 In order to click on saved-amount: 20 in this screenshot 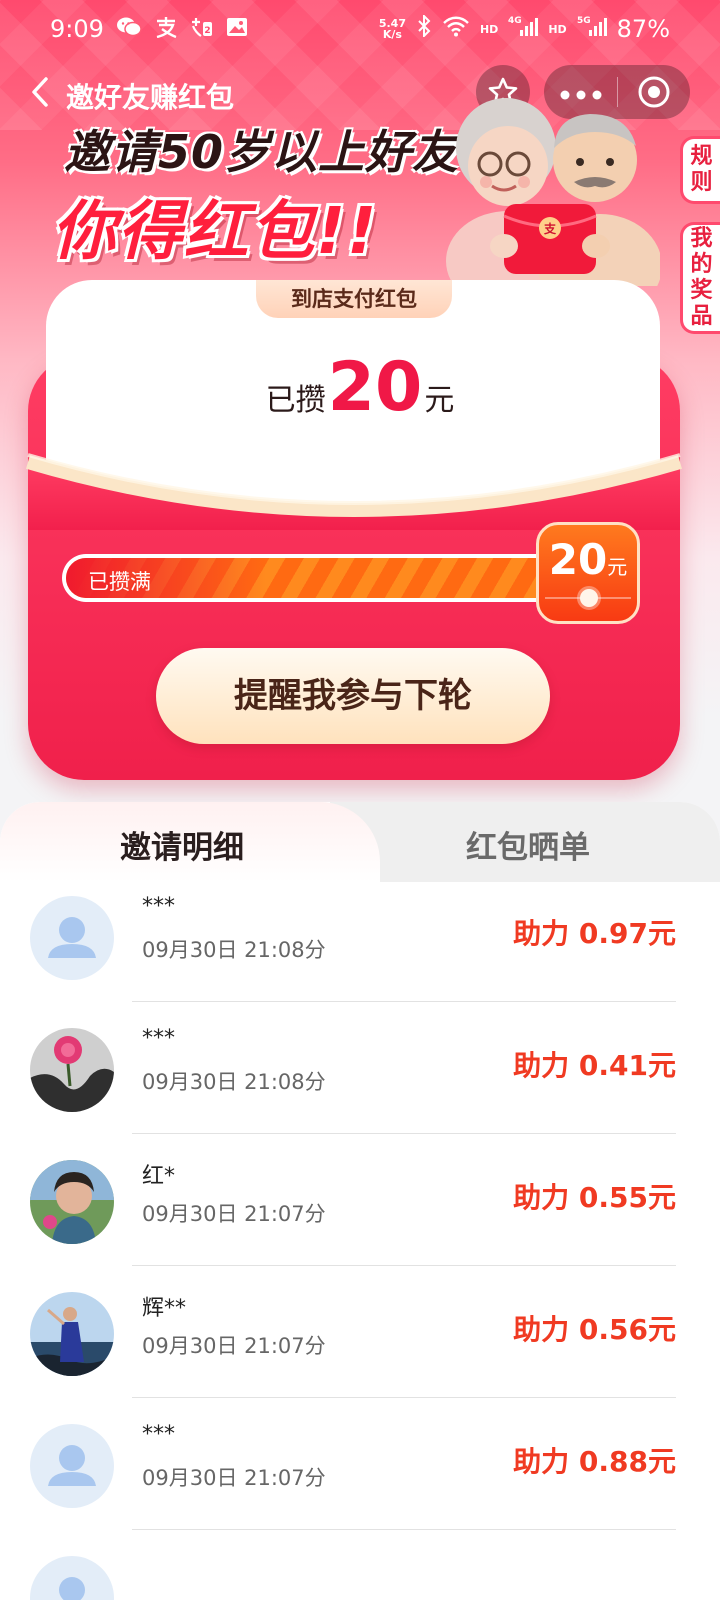, I will do `click(375, 387)`.